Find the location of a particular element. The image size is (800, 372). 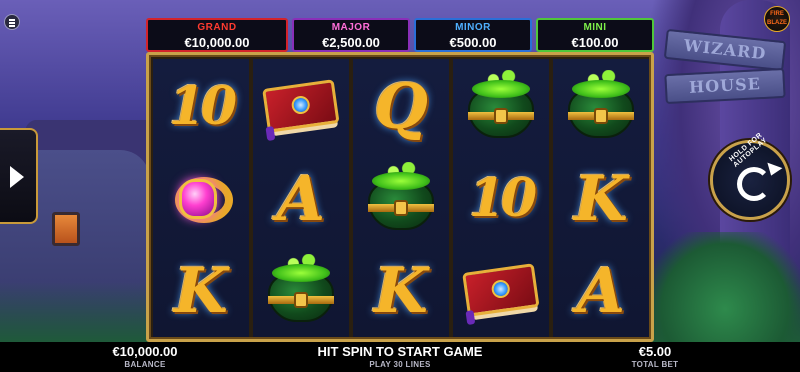

reel-3: QK is located at coordinates (401, 198).